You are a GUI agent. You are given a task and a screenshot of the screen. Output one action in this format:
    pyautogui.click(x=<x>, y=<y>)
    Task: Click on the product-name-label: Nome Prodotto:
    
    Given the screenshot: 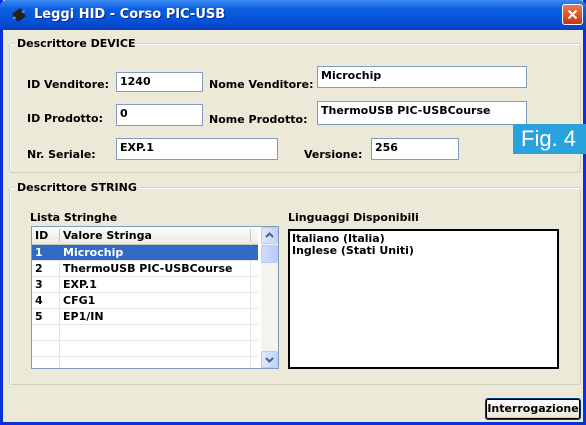 What is the action you would take?
    pyautogui.click(x=258, y=119)
    